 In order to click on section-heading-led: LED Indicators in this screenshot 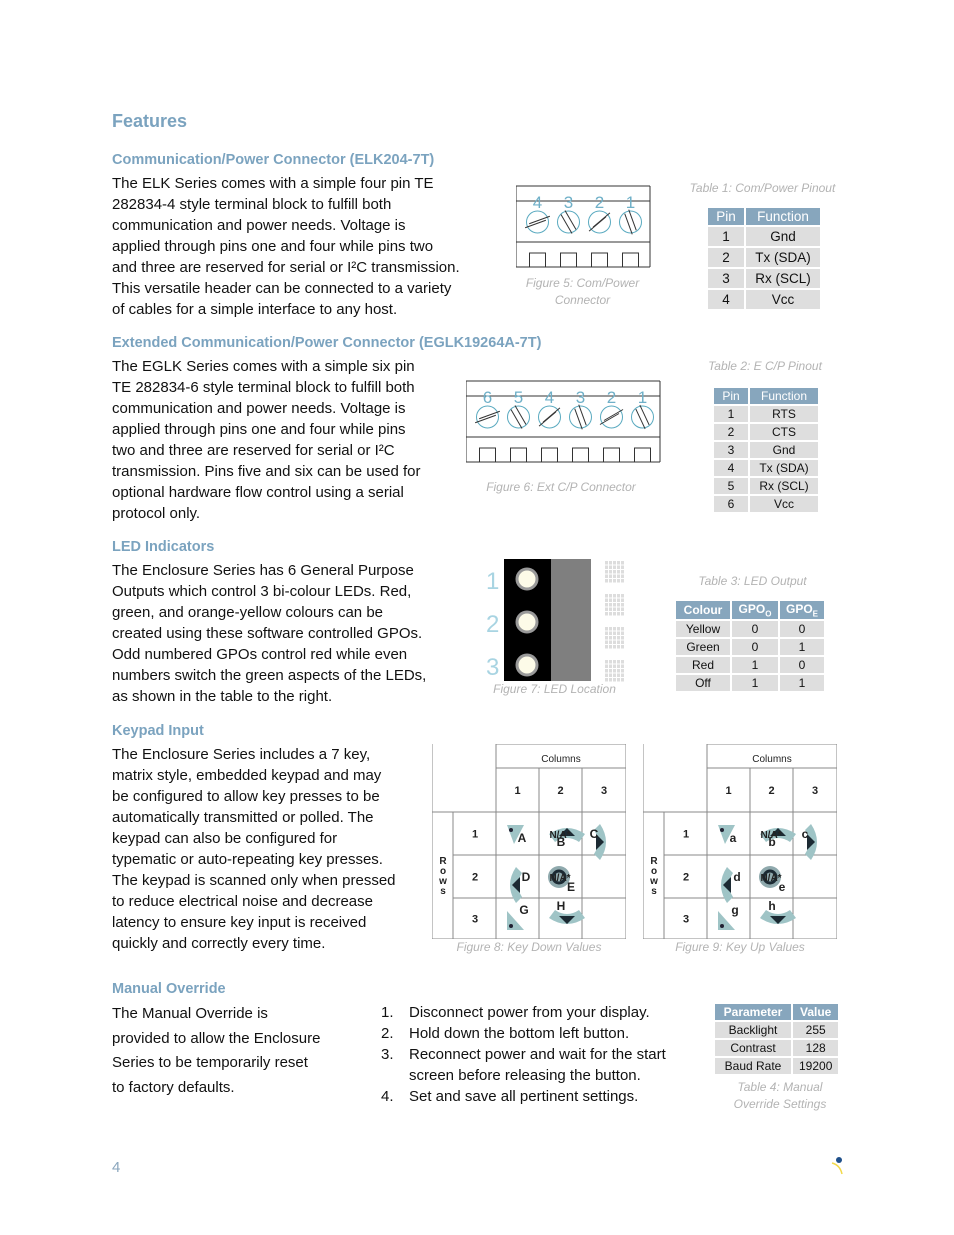, I will do `click(163, 547)`.